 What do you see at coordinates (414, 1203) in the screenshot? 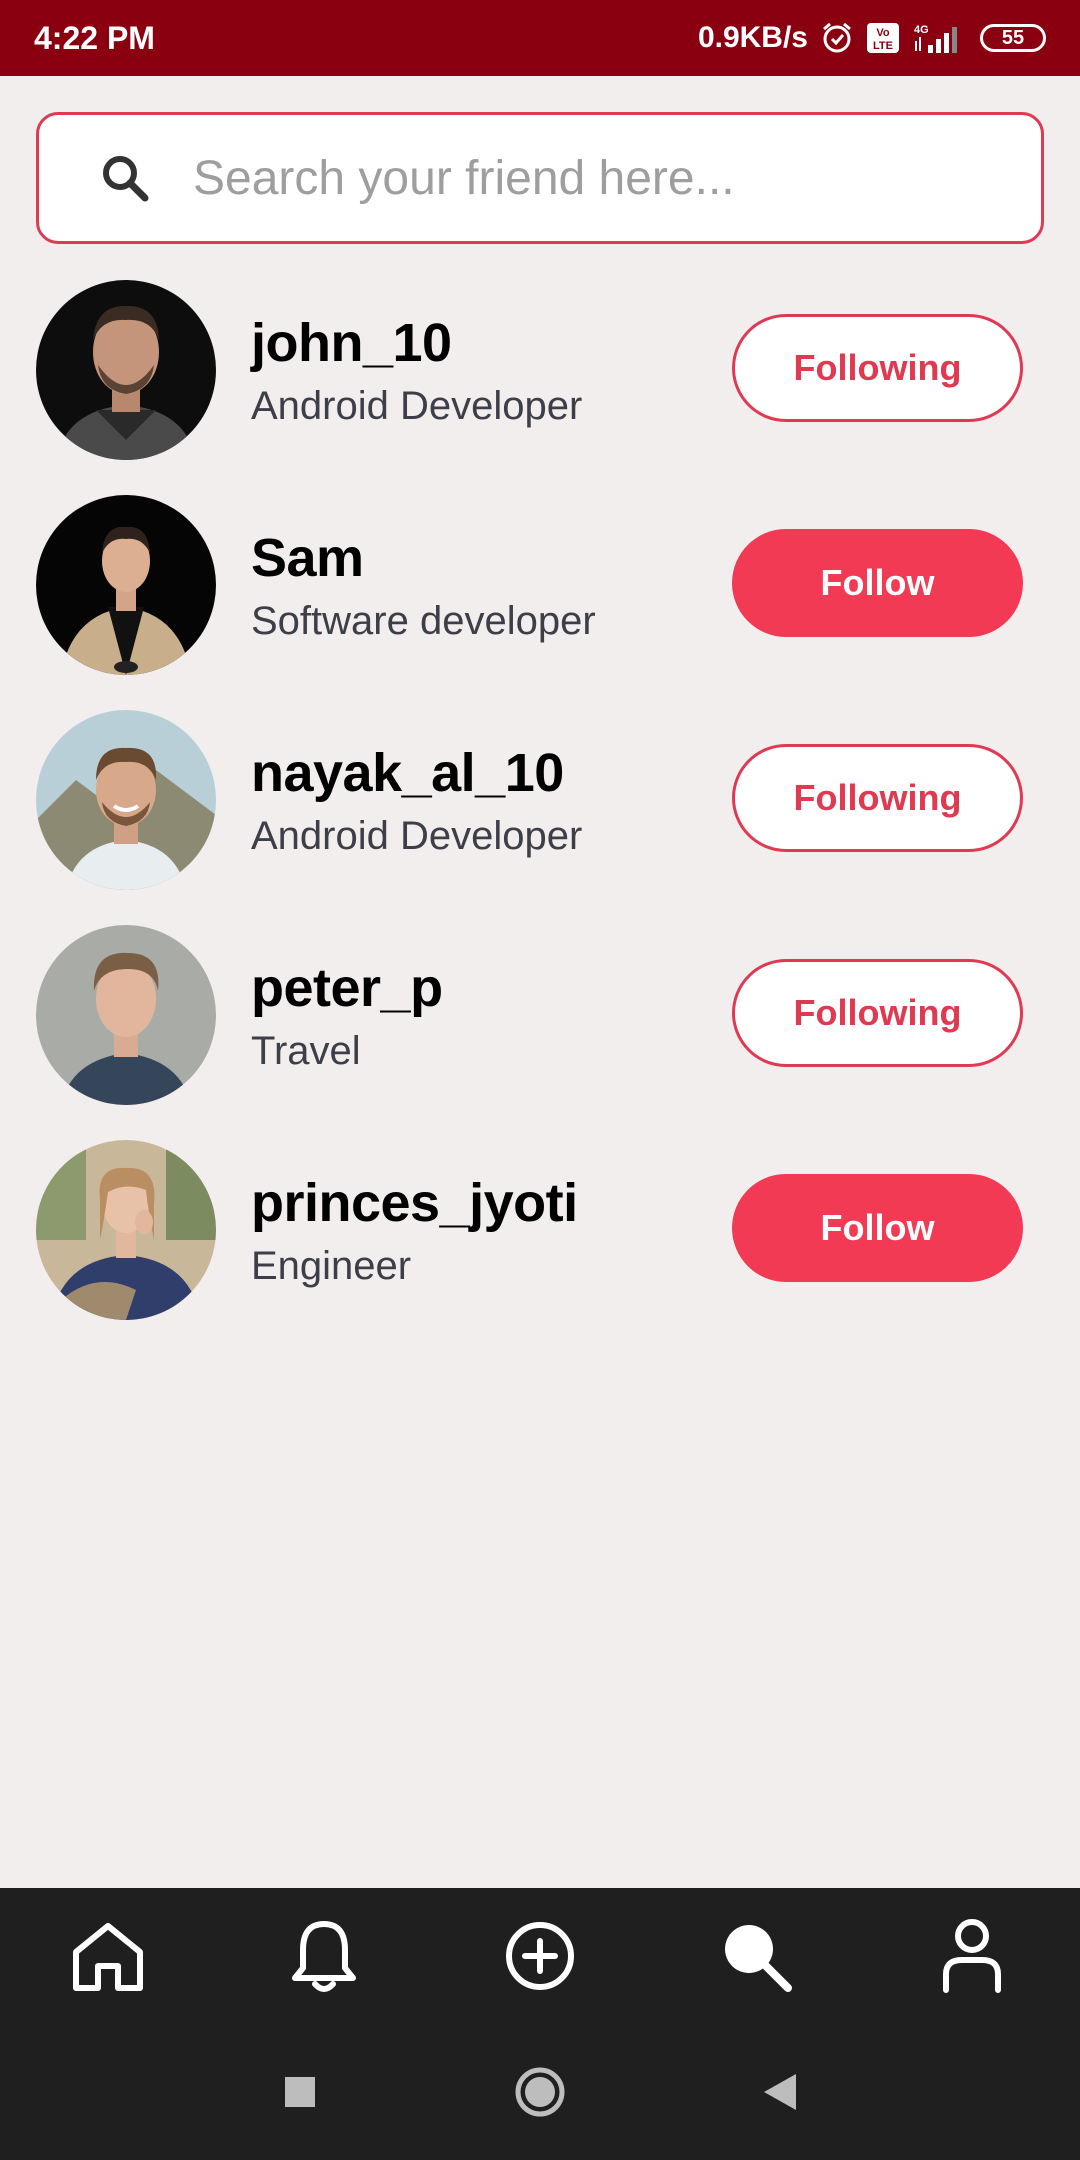
I see `user-name: princes_jyoti` at bounding box center [414, 1203].